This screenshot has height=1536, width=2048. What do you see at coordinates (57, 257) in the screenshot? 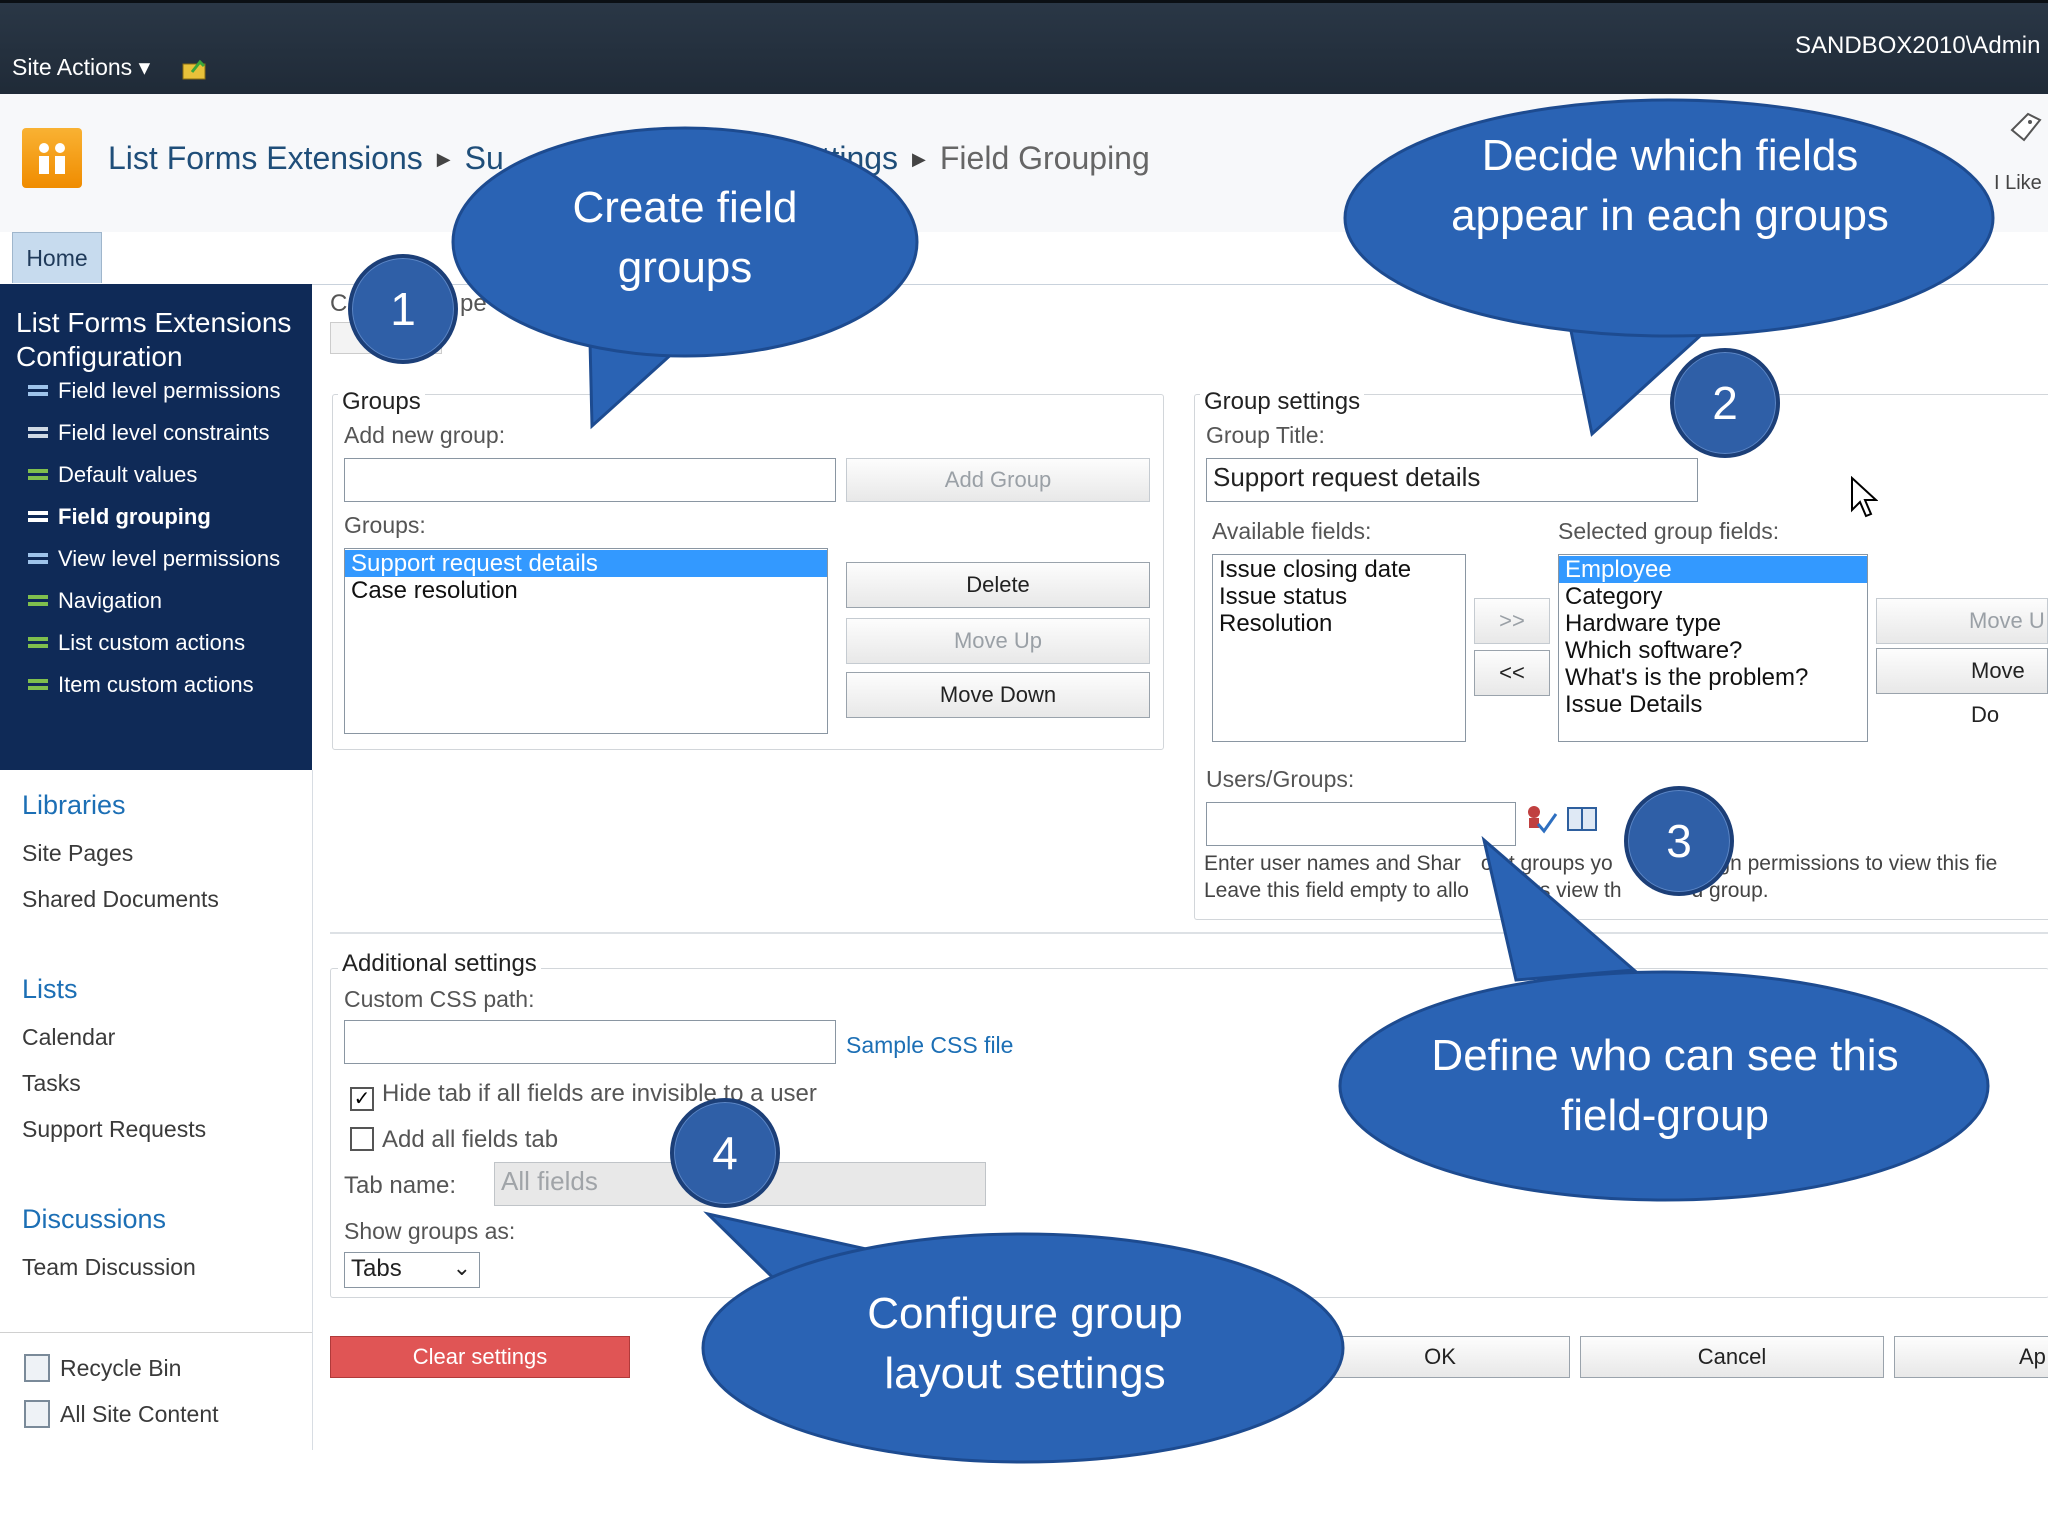
I see `tab-home: Home` at bounding box center [57, 257].